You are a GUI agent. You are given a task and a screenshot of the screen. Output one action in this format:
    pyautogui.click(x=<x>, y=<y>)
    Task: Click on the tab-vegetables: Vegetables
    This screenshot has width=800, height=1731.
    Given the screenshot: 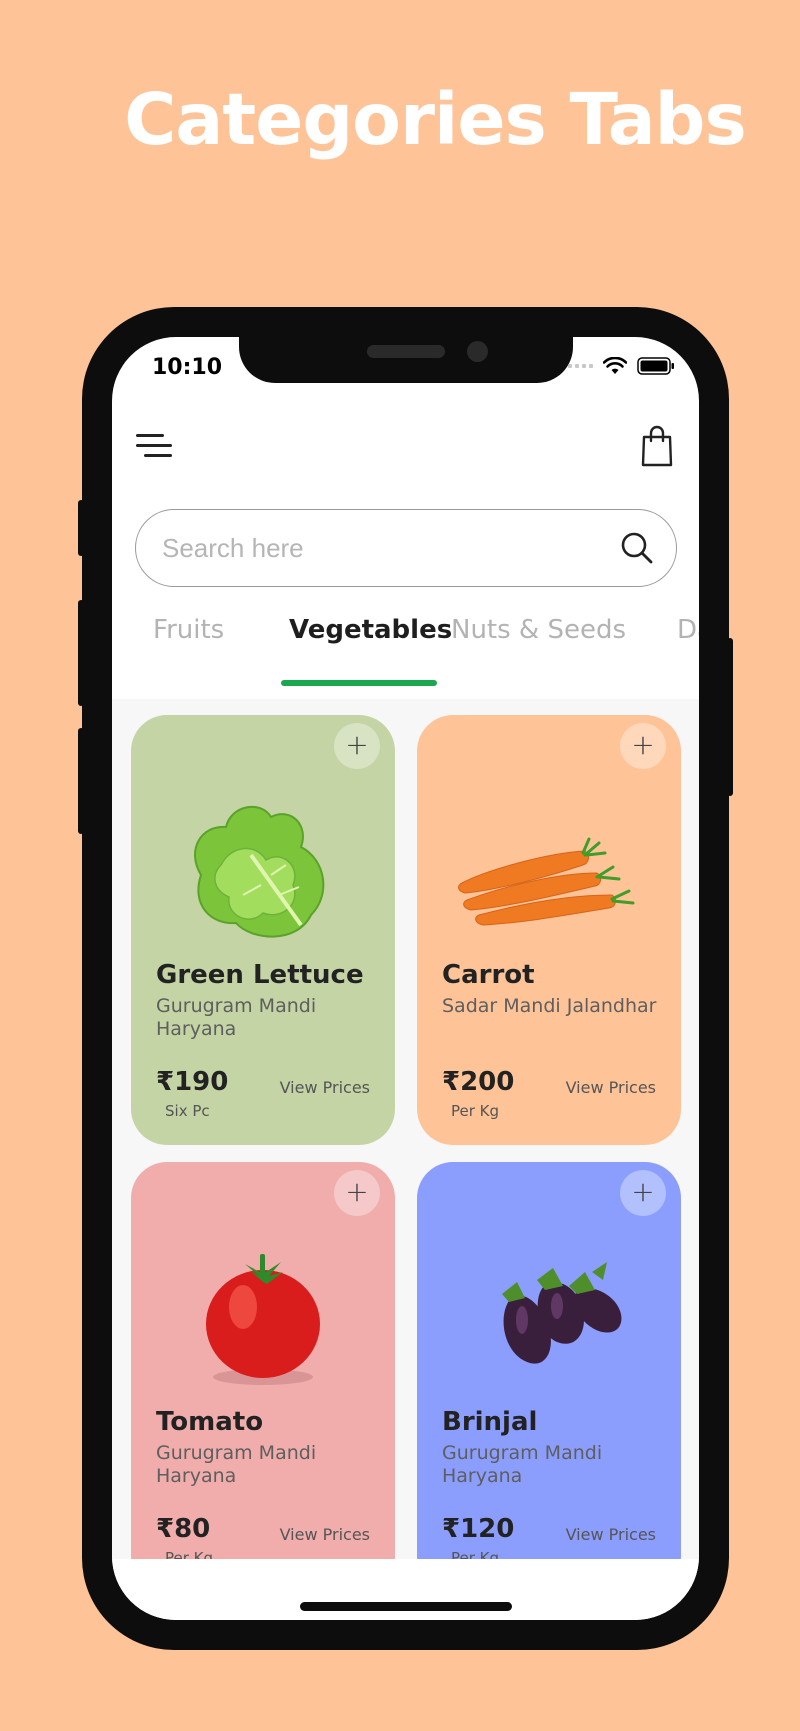 What is the action you would take?
    pyautogui.click(x=370, y=630)
    